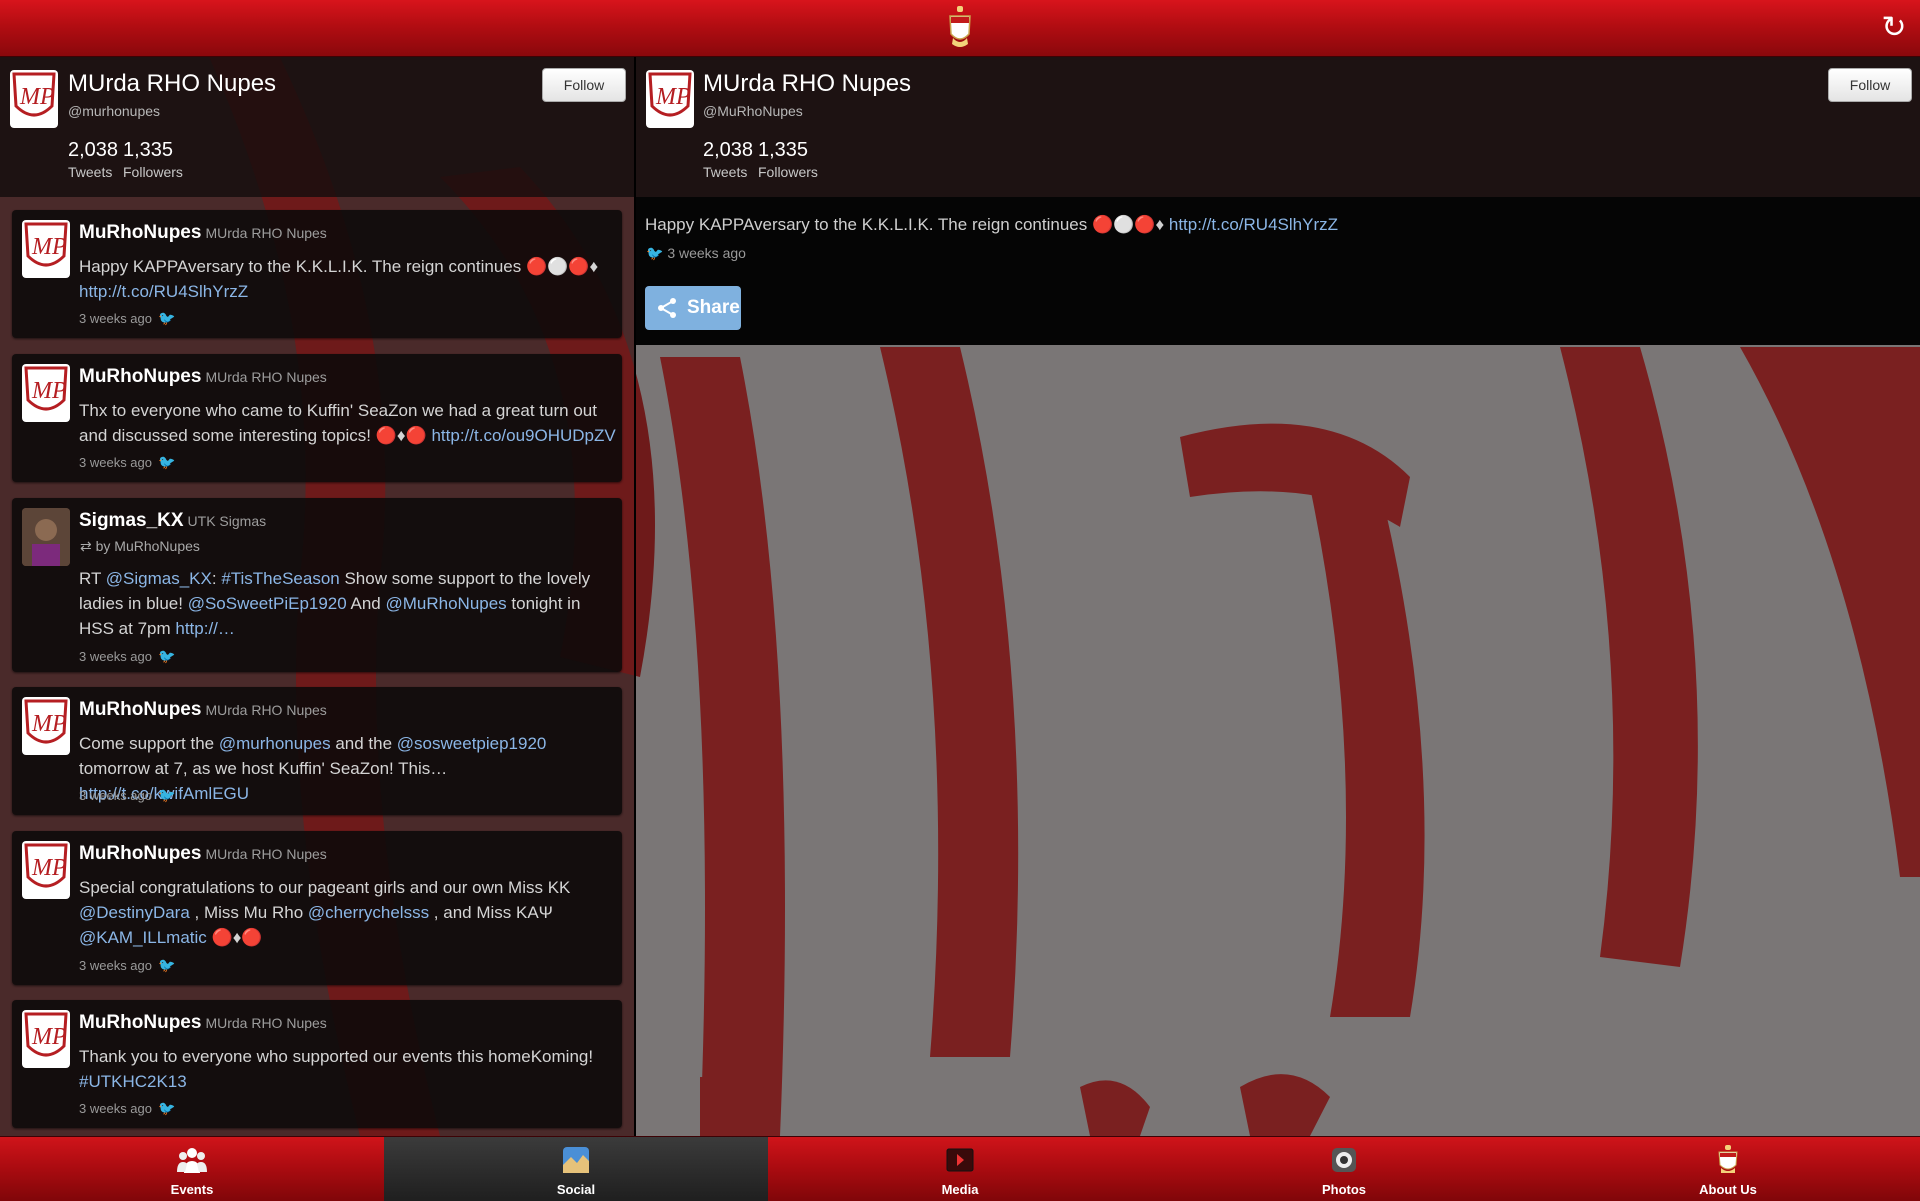  Describe the element at coordinates (227, 521) in the screenshot. I see `tweet-display-name: UTK Sigmas` at that location.